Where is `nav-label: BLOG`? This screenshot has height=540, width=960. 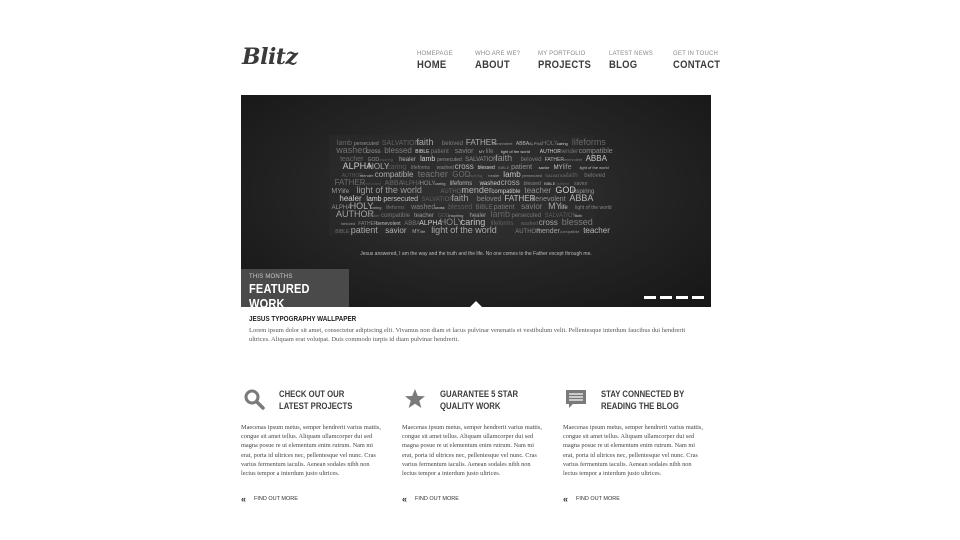
nav-label: BLOG is located at coordinates (623, 65).